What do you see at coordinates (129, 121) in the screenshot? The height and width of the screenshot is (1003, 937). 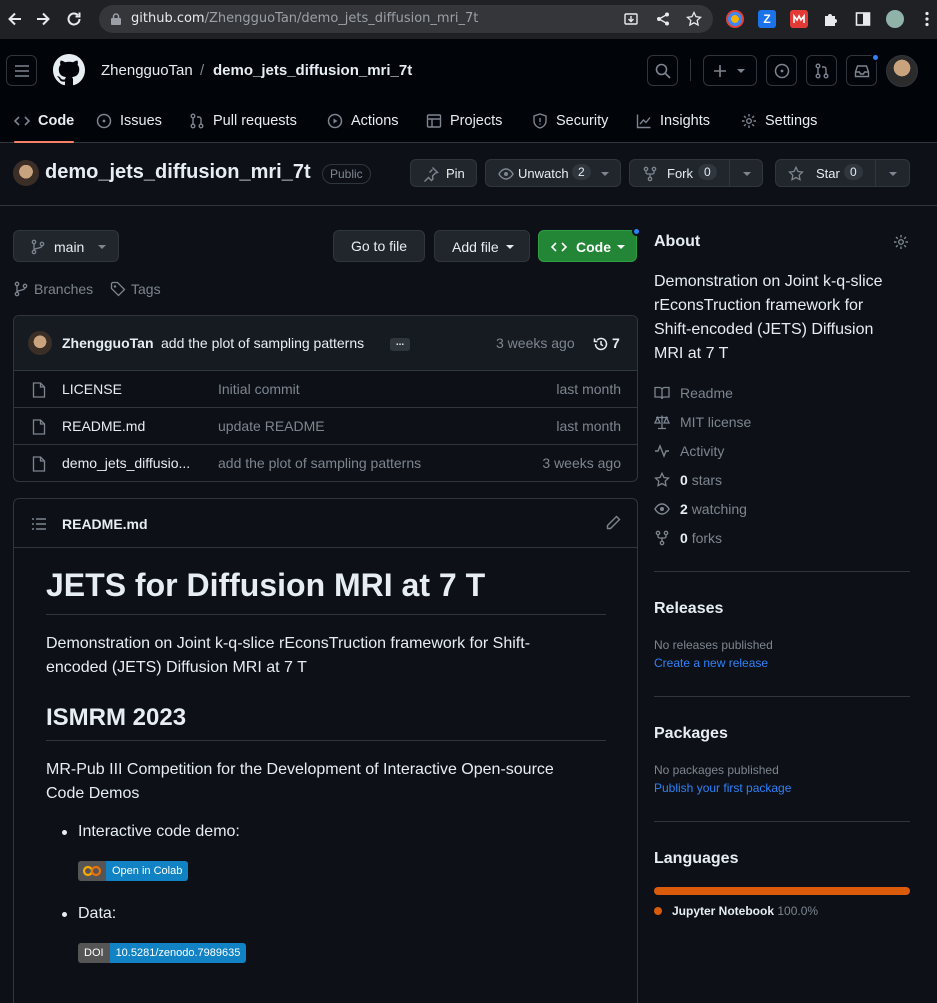 I see `tab-issues: Issues` at bounding box center [129, 121].